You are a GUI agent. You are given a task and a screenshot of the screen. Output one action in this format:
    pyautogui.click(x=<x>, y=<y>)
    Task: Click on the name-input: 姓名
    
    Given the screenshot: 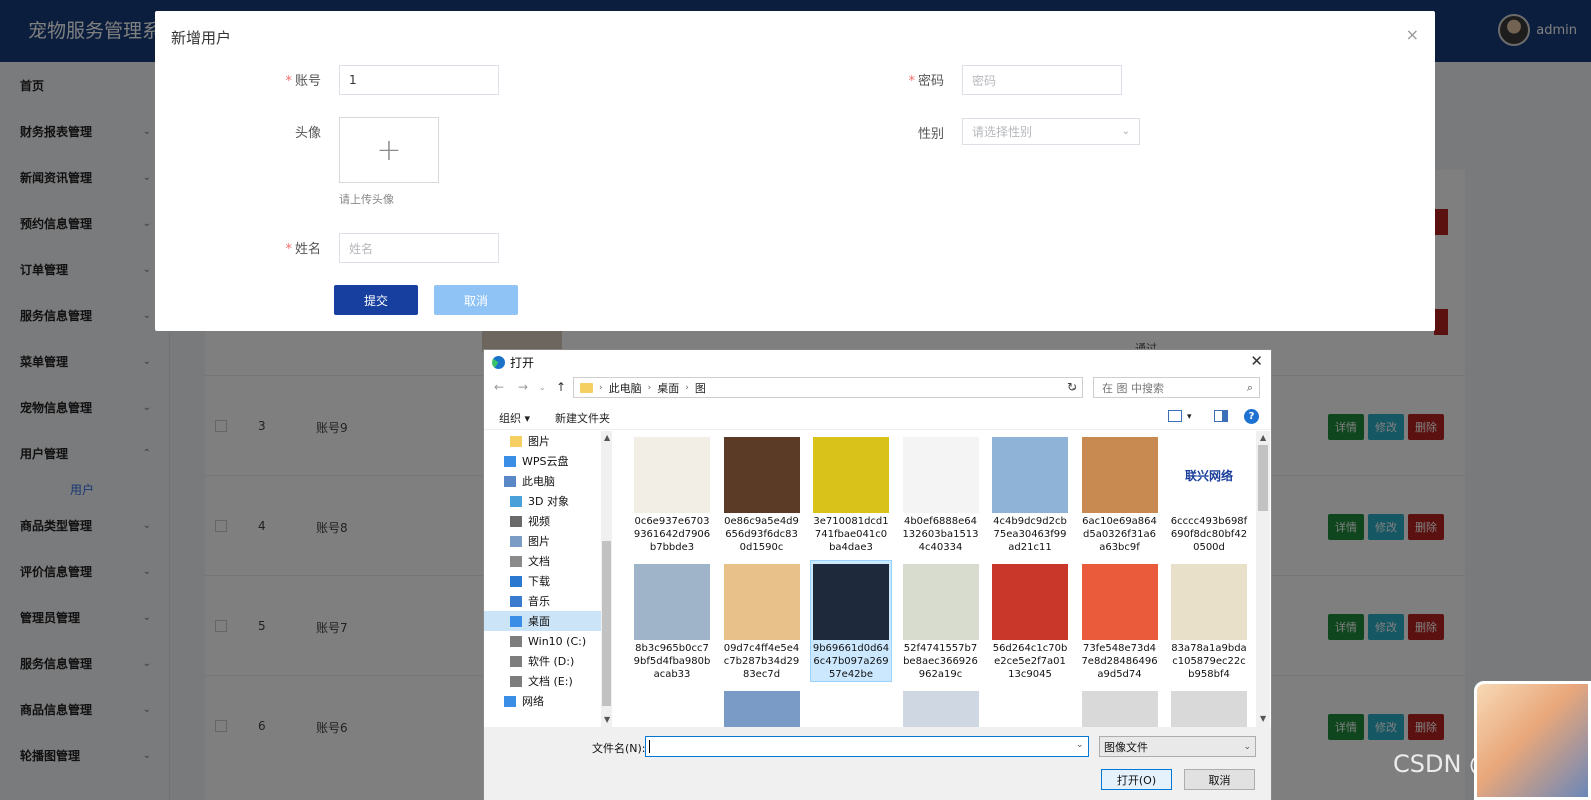 What is the action you would take?
    pyautogui.click(x=419, y=248)
    